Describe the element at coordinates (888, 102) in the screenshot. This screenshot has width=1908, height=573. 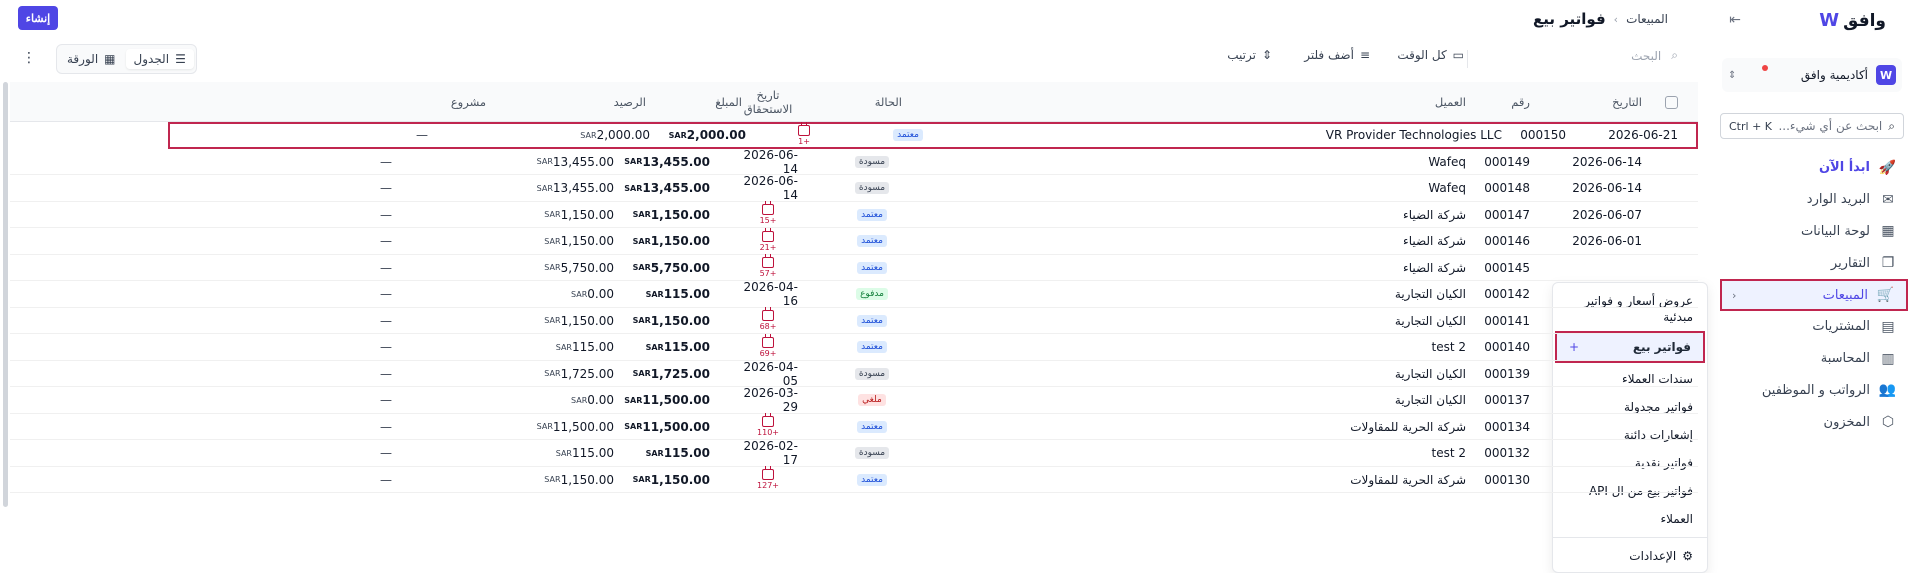
I see `col-status: الحالة` at that location.